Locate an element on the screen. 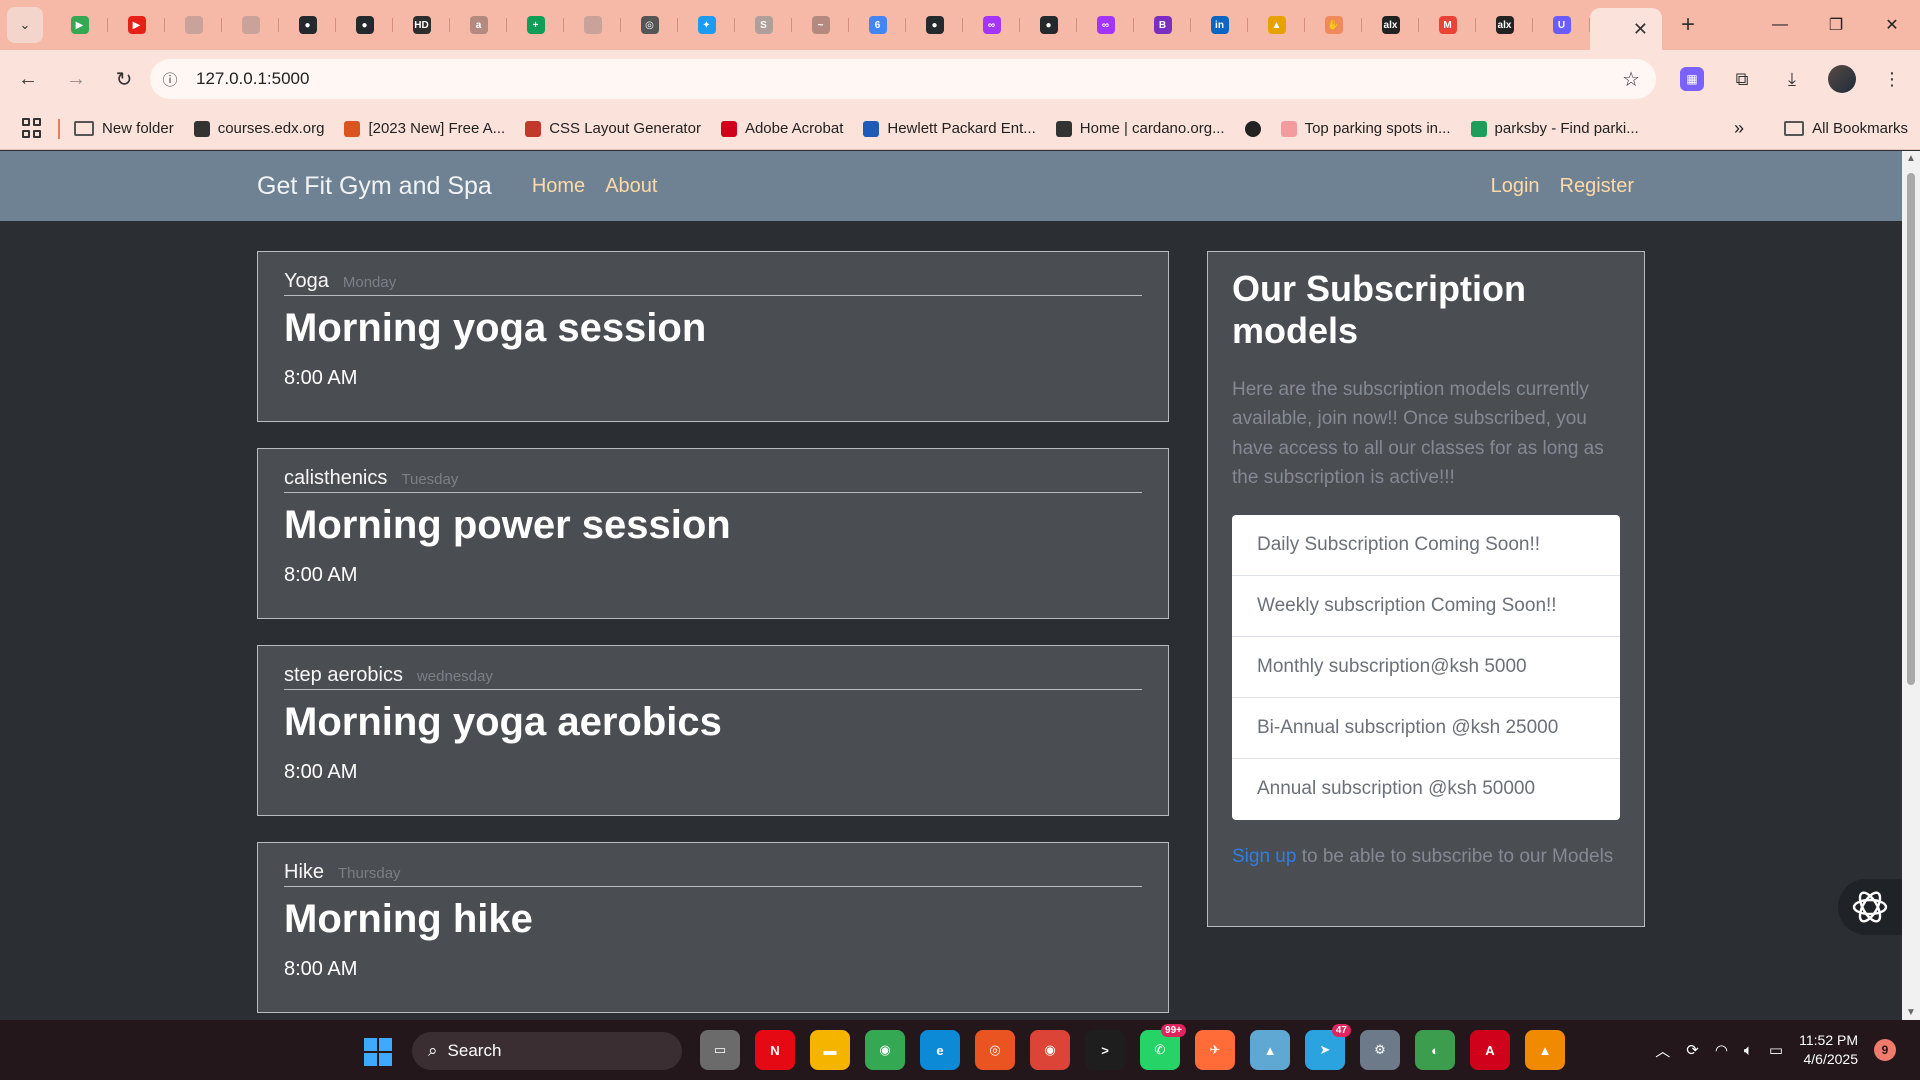 This screenshot has width=1920, height=1080. browser-tab: ▲ is located at coordinates (1276, 25).